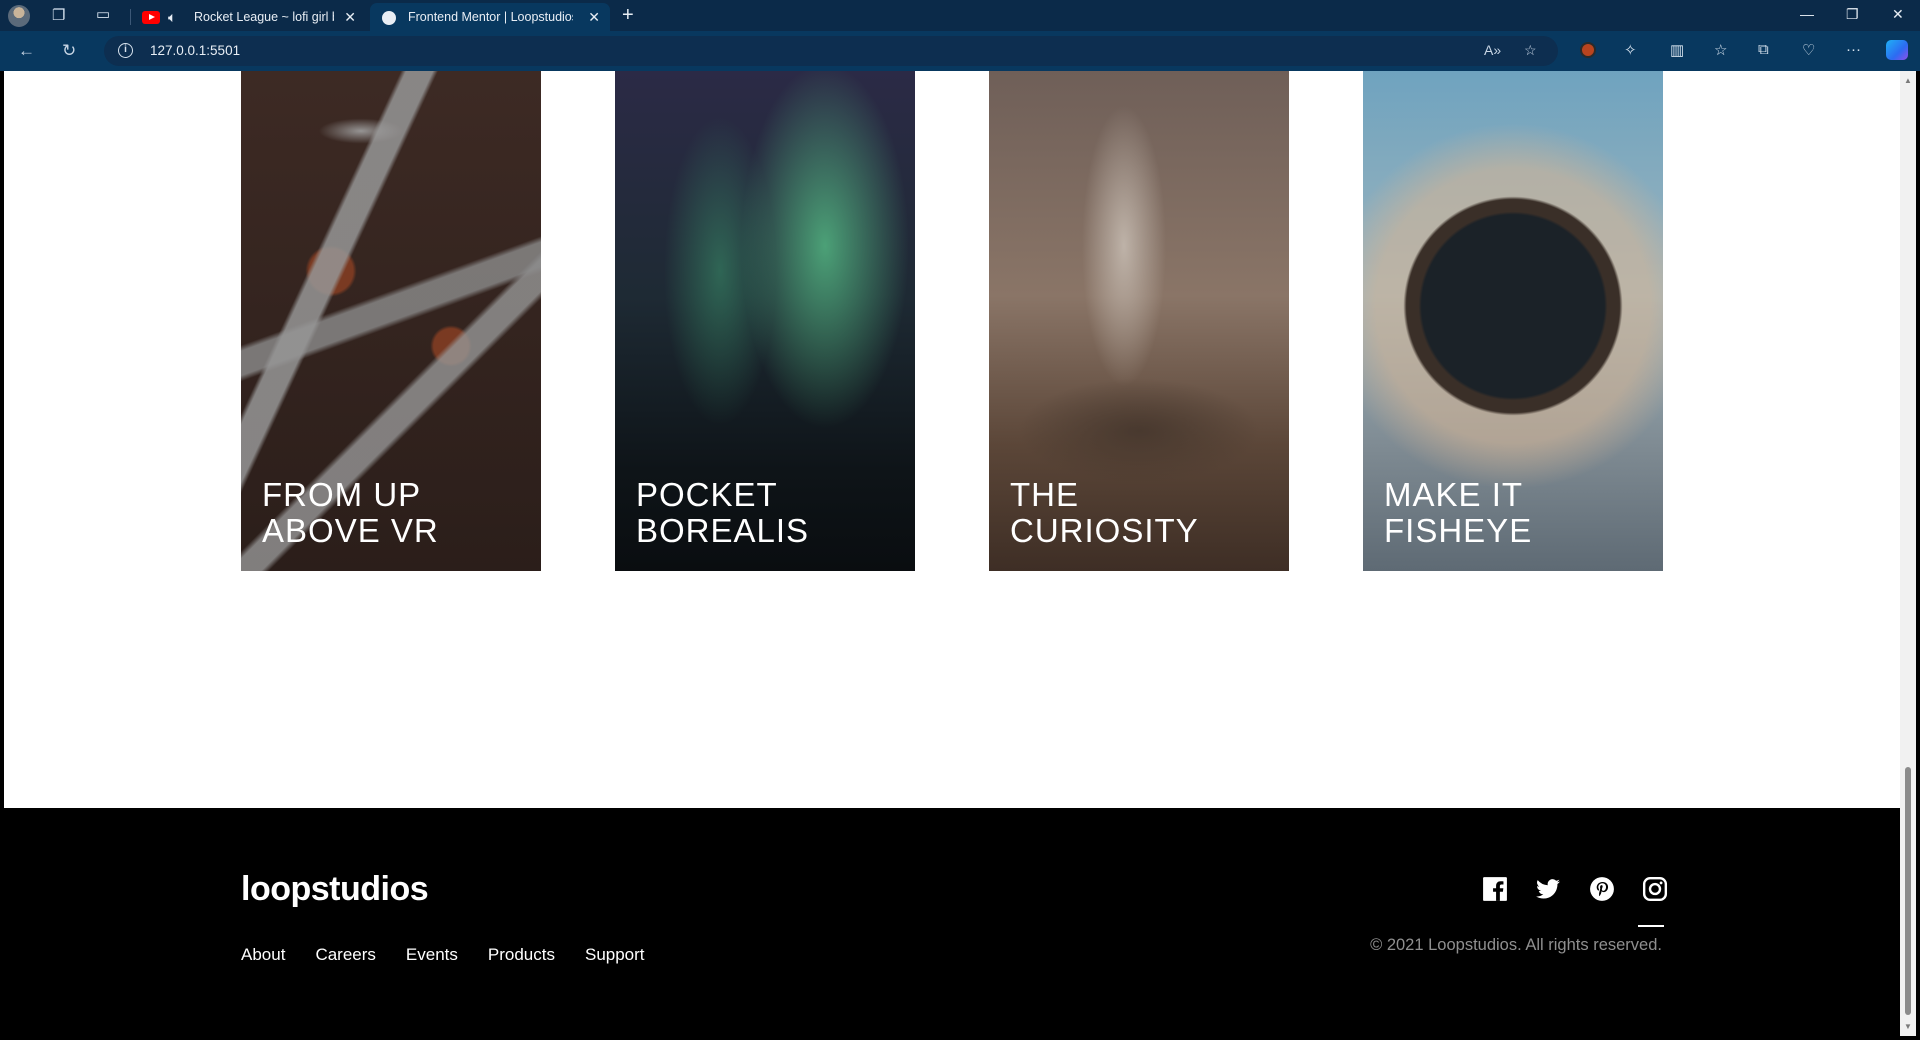  What do you see at coordinates (1677, 50) in the screenshot?
I see `split-screen-icon: ▥` at bounding box center [1677, 50].